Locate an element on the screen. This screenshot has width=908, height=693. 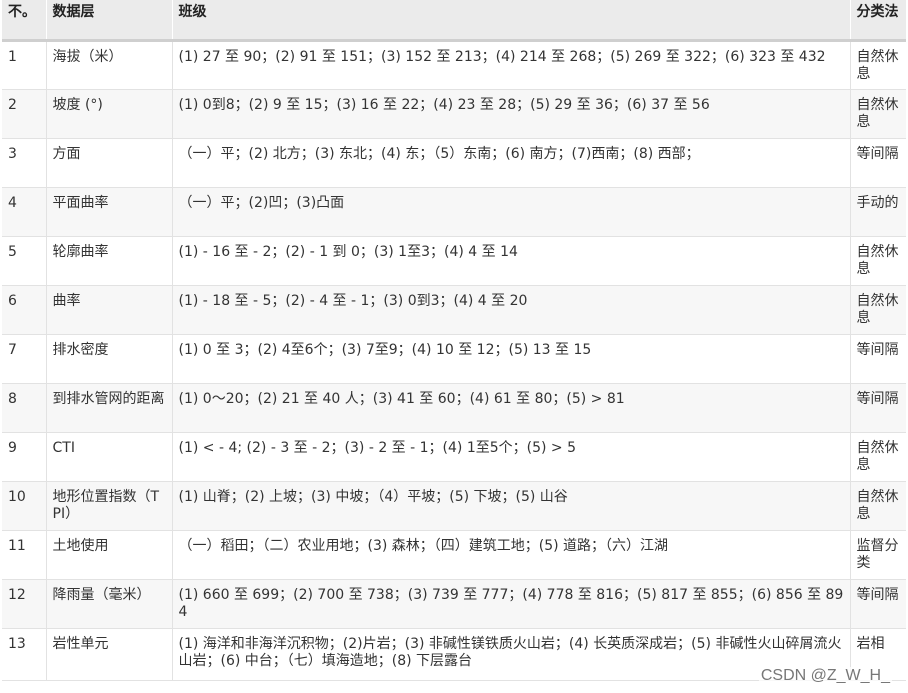
cell-data-layer: 轮廓曲率 is located at coordinates (109, 261).